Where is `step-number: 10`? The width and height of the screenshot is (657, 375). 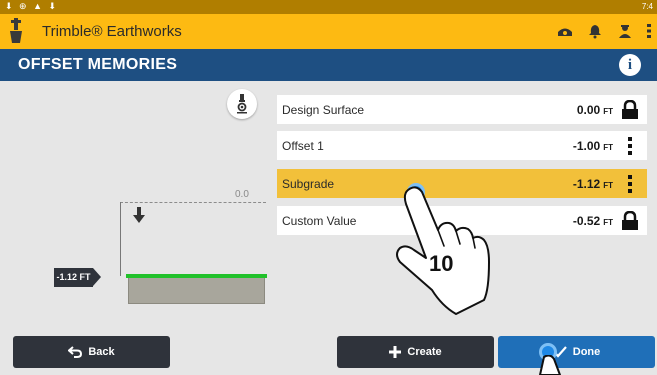
step-number: 10 is located at coordinates (441, 263).